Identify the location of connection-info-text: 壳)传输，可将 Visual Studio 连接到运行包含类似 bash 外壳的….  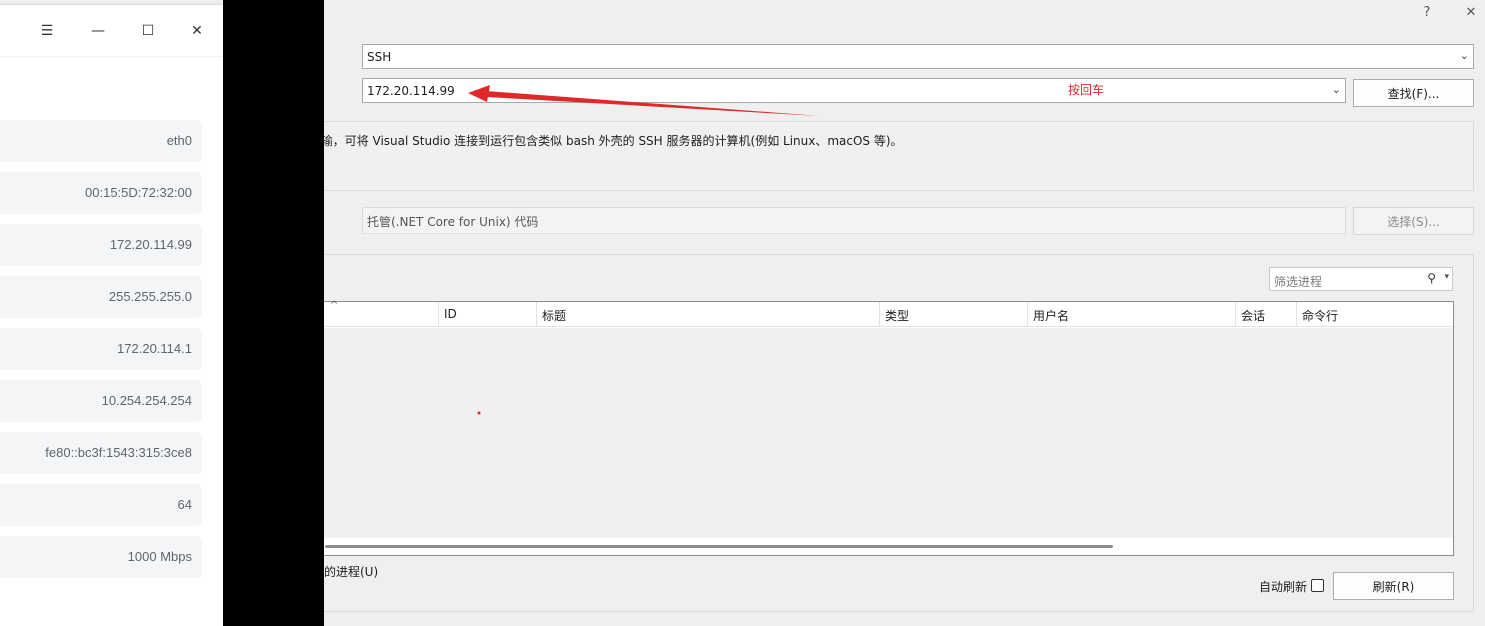
(597, 141).